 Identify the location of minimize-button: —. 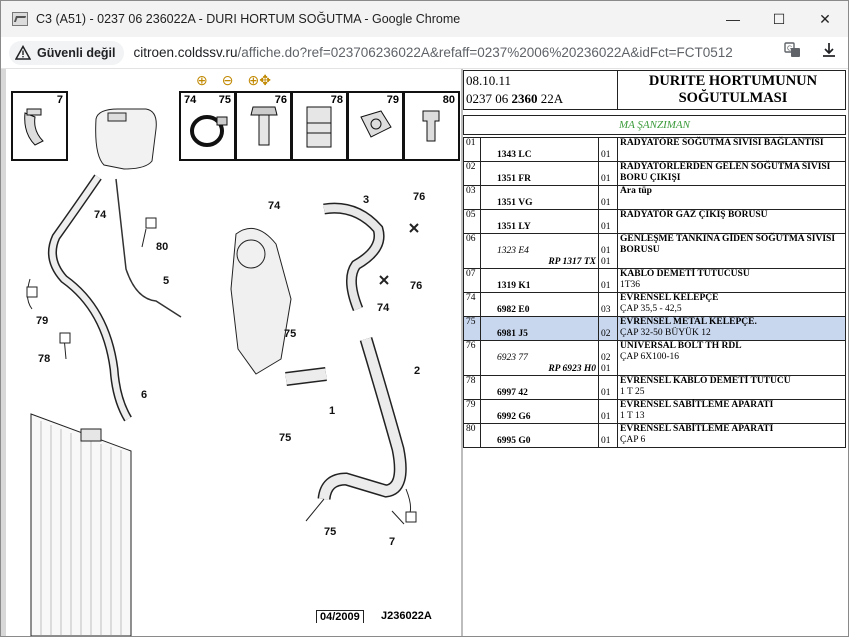
(733, 19).